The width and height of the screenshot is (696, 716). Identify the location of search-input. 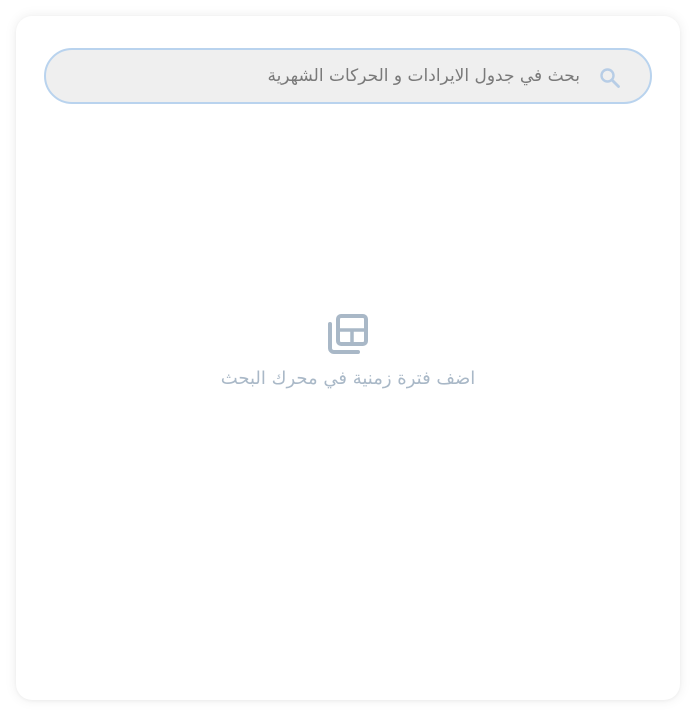
(340, 76).